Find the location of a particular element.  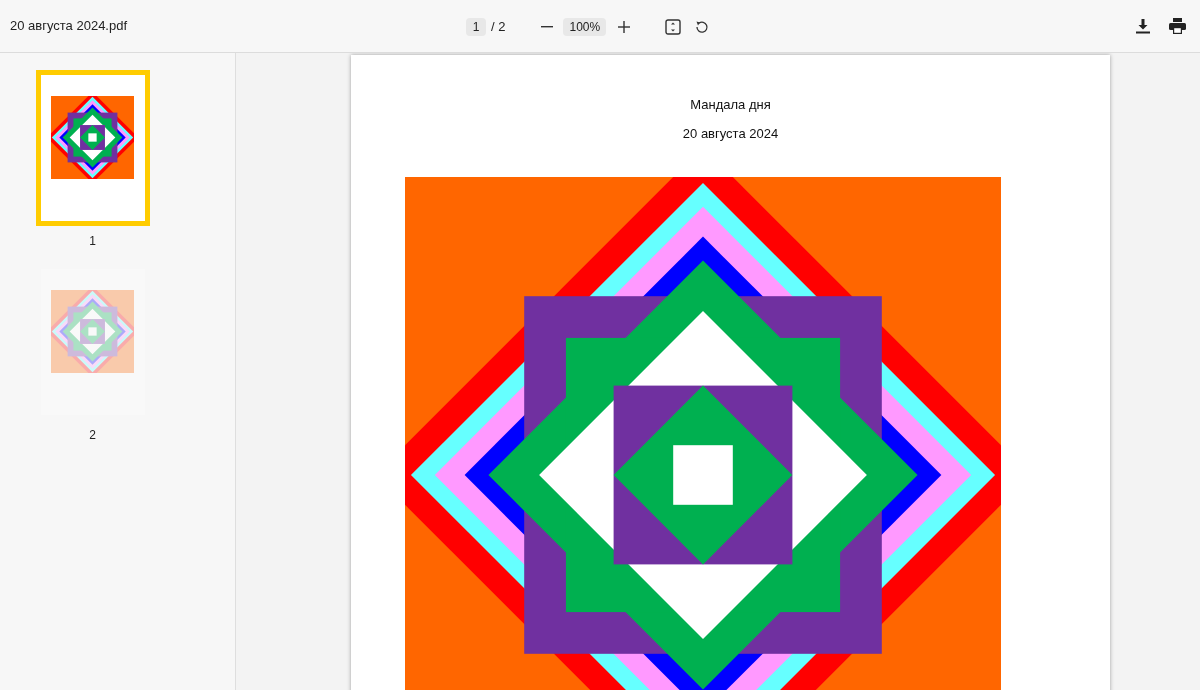

page-count: / 2 is located at coordinates (498, 26).